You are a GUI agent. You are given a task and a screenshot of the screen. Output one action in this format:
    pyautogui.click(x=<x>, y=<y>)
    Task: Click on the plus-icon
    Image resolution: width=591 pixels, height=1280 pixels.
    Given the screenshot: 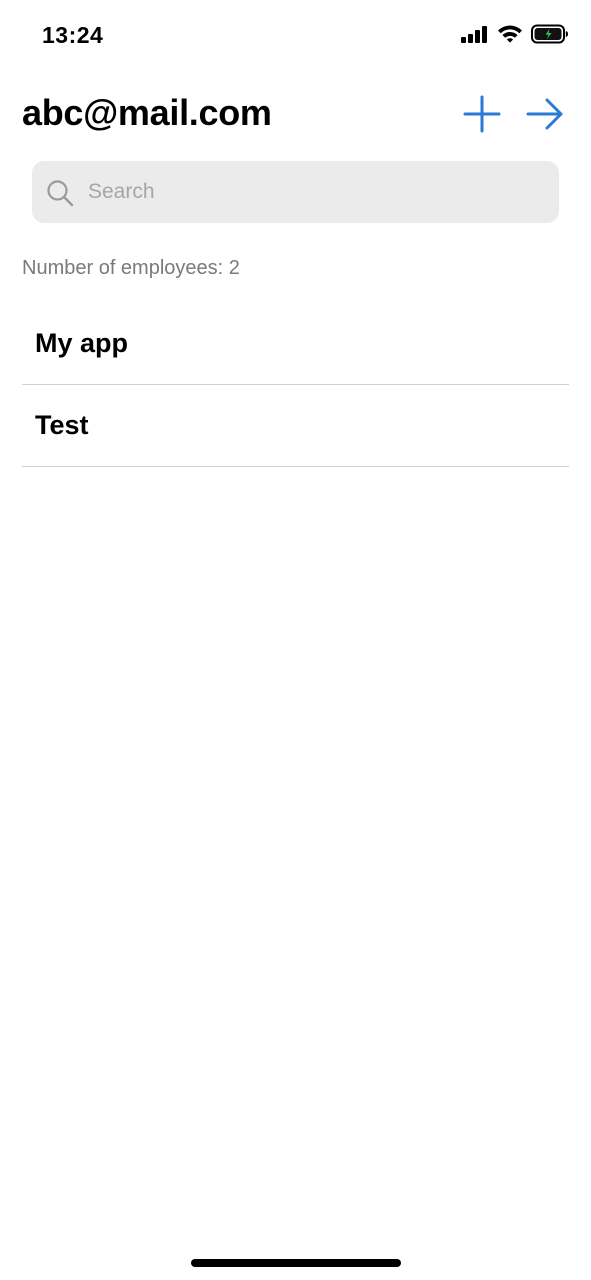 What is the action you would take?
    pyautogui.click(x=482, y=116)
    